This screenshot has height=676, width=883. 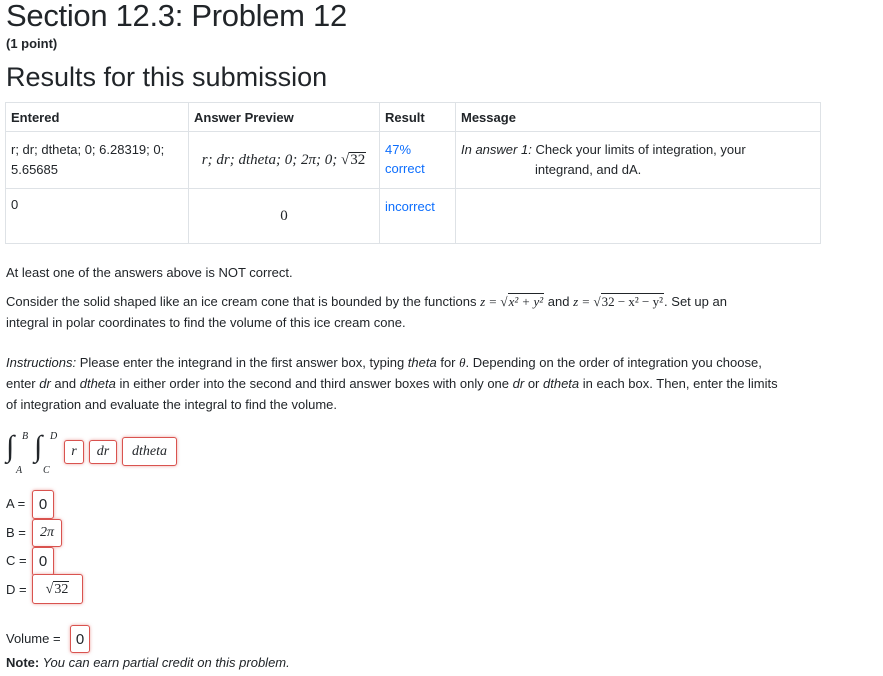 I want to click on result-status: incorrect, so click(x=410, y=206).